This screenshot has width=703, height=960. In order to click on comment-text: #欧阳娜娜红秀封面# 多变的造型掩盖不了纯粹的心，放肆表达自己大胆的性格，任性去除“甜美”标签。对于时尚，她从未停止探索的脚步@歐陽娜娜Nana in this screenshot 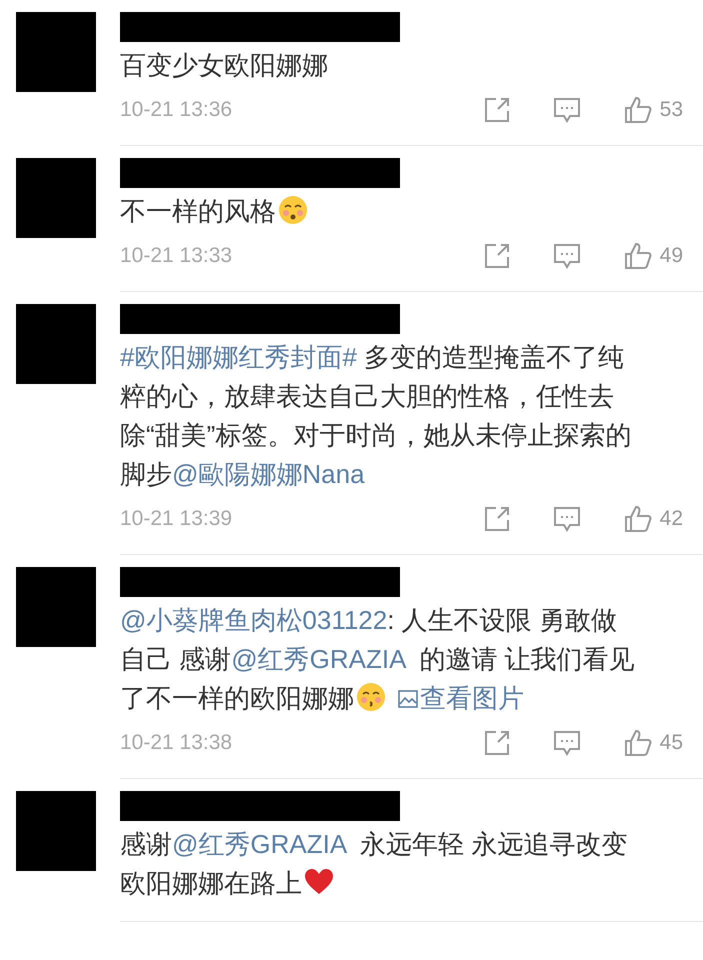, I will do `click(376, 416)`.